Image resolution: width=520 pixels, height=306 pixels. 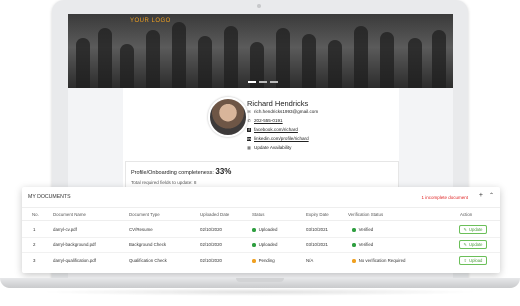 I want to click on col-header-verification: Verification Status, so click(x=366, y=214).